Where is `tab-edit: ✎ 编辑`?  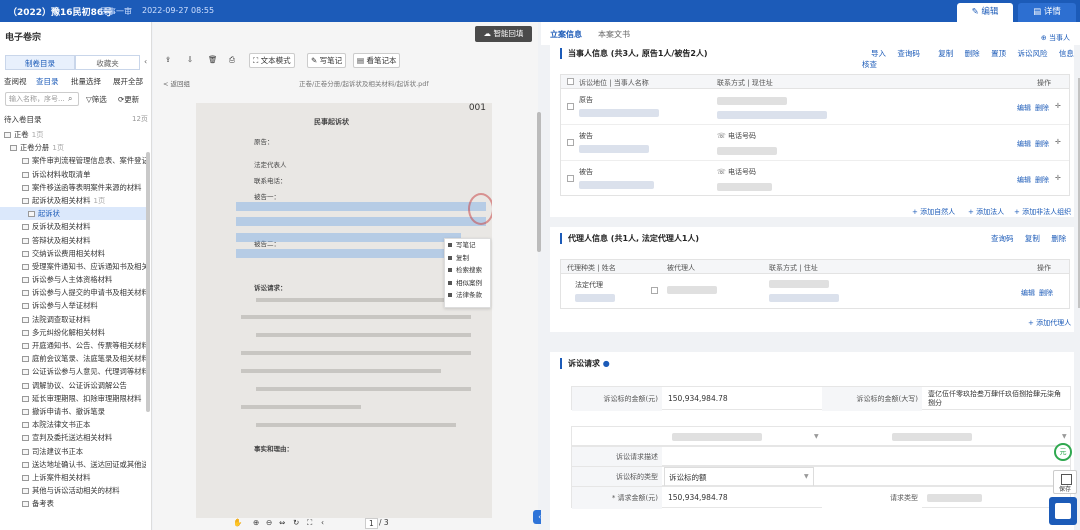 tab-edit: ✎ 编辑 is located at coordinates (985, 12).